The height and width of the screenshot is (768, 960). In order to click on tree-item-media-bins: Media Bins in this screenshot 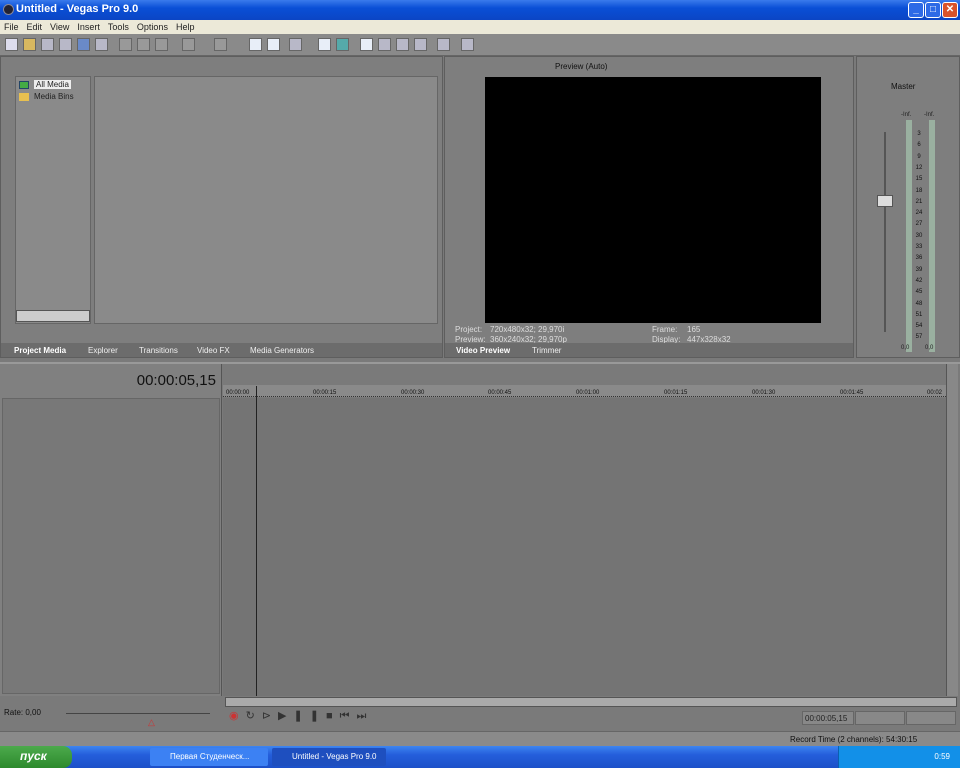, I will do `click(54, 96)`.